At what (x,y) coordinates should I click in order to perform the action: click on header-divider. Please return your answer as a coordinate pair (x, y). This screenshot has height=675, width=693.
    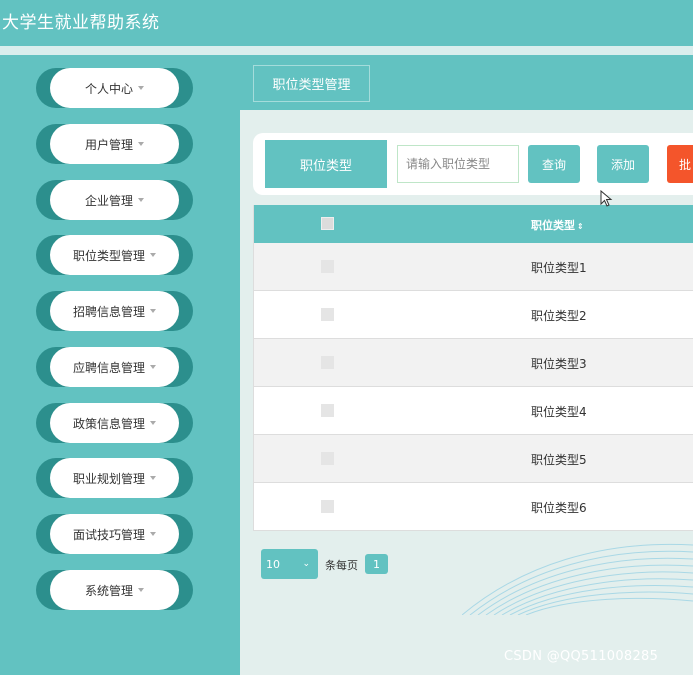
    Looking at the image, I should click on (346, 50).